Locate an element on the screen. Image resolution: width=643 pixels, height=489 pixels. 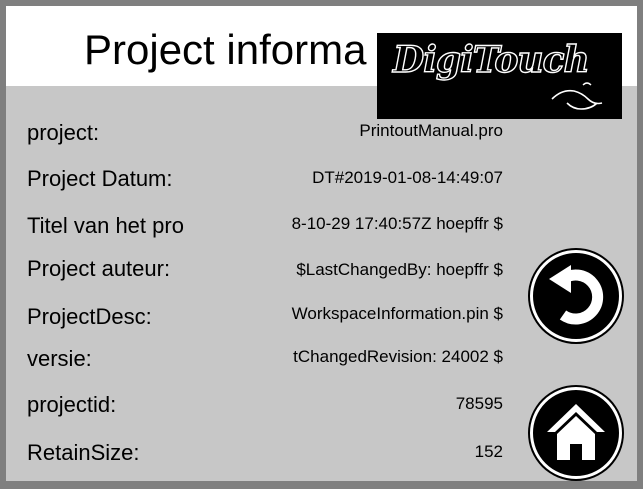
label-projectdesc: ProjectDesc: is located at coordinates (89, 316).